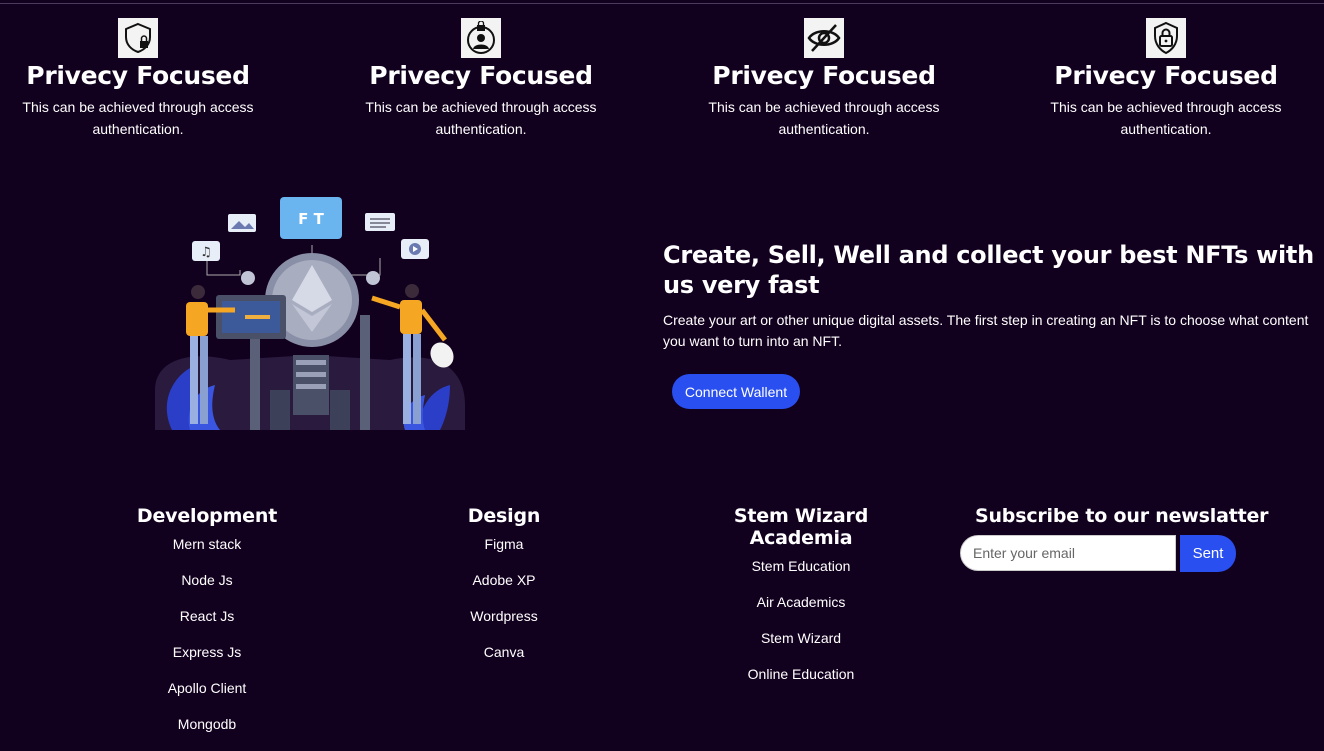  What do you see at coordinates (801, 527) in the screenshot?
I see `footer-heading: Stem Wizard Academia` at bounding box center [801, 527].